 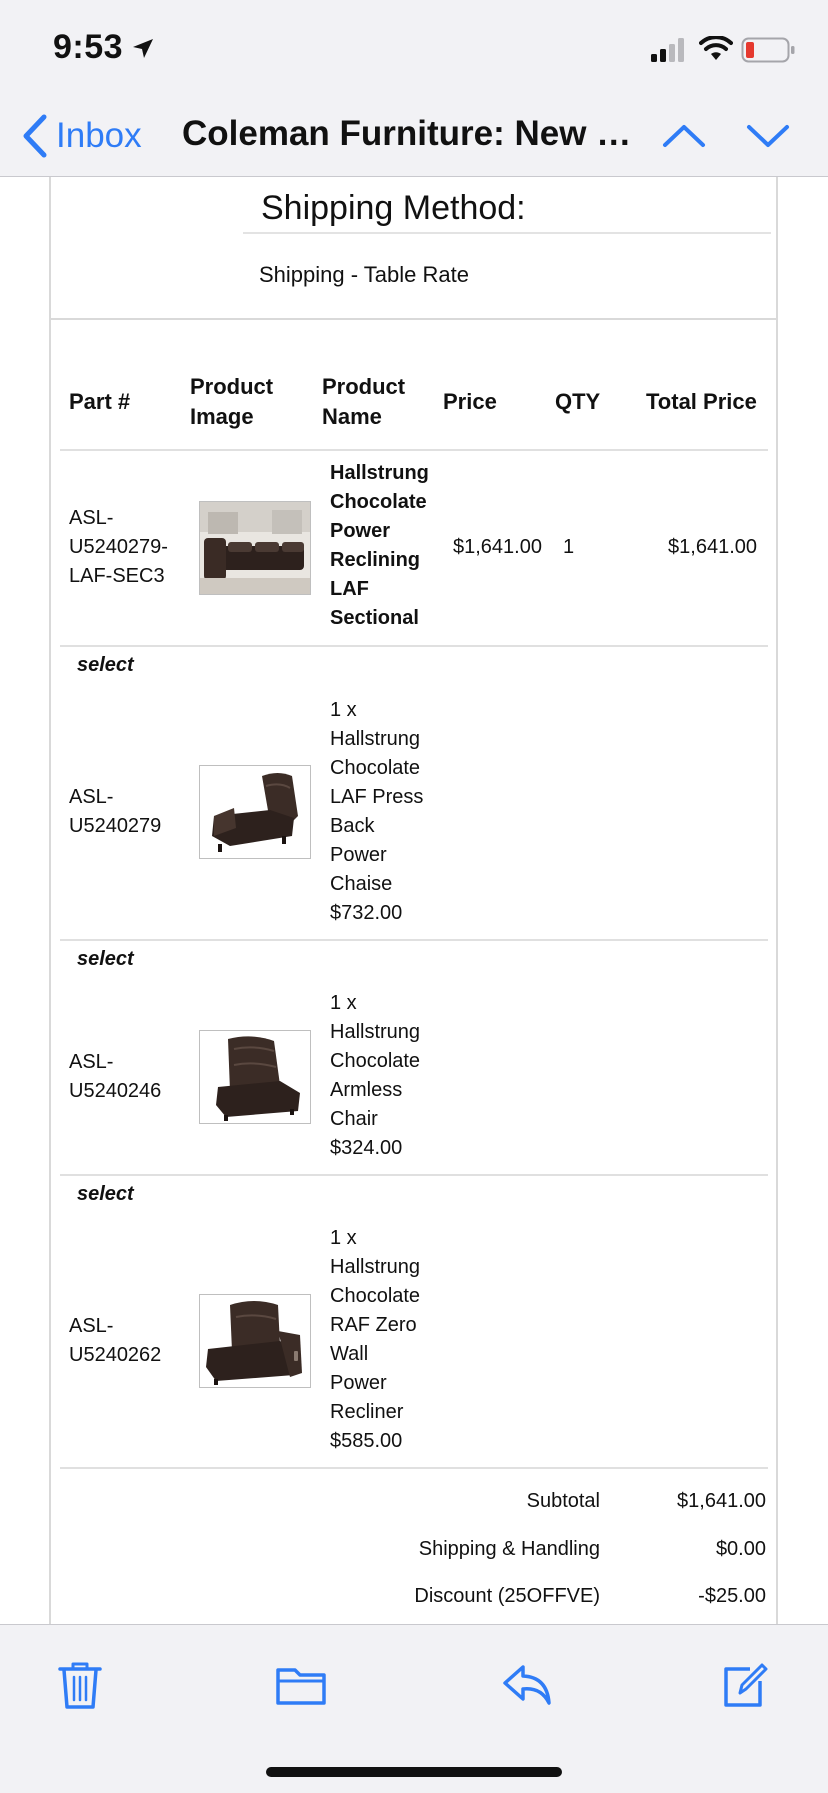 What do you see at coordinates (352, 826) in the screenshot?
I see `text-line: Back` at bounding box center [352, 826].